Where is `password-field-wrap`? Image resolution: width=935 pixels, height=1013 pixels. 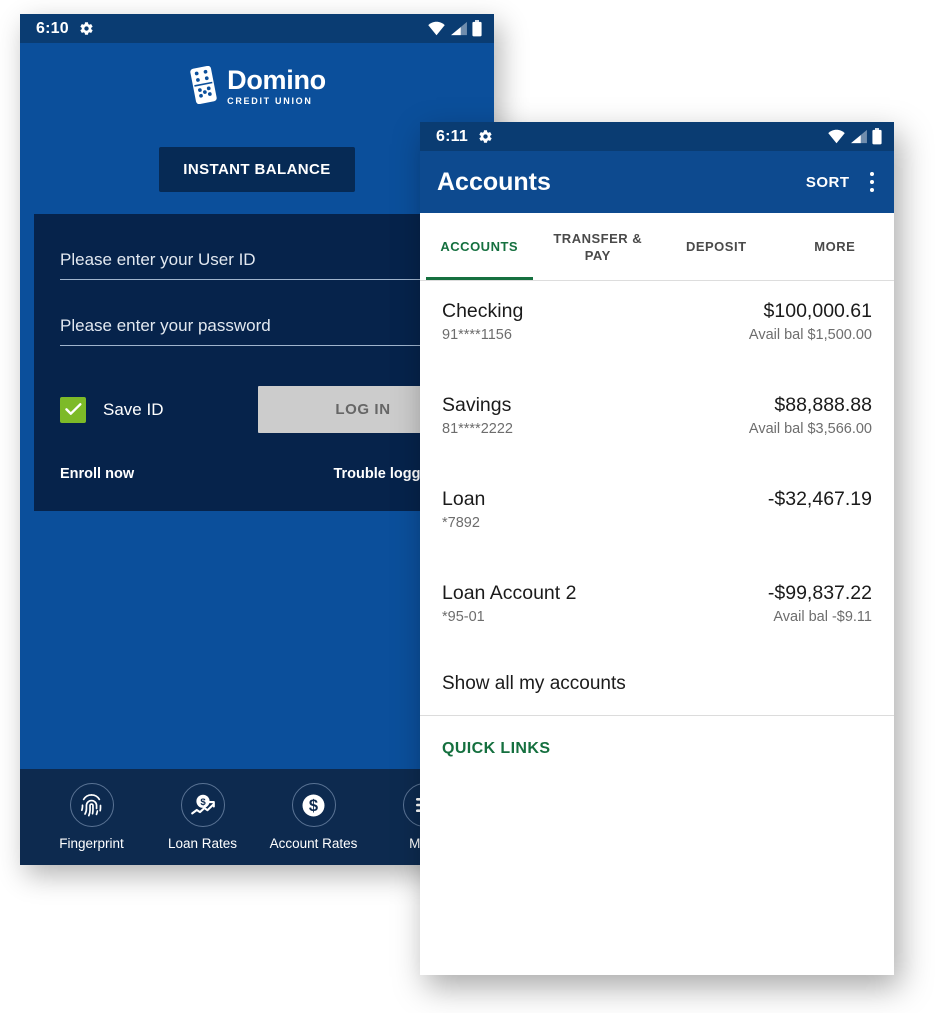 password-field-wrap is located at coordinates (264, 313).